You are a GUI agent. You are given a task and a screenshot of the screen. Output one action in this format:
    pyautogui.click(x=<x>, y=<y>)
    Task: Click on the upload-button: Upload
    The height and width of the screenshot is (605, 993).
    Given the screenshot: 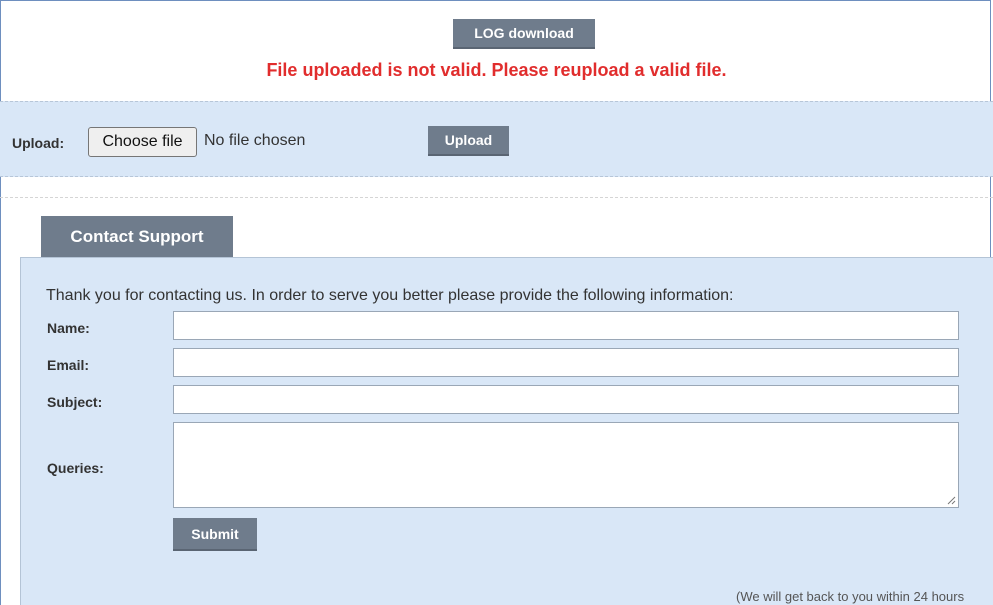 What is the action you would take?
    pyautogui.click(x=468, y=141)
    